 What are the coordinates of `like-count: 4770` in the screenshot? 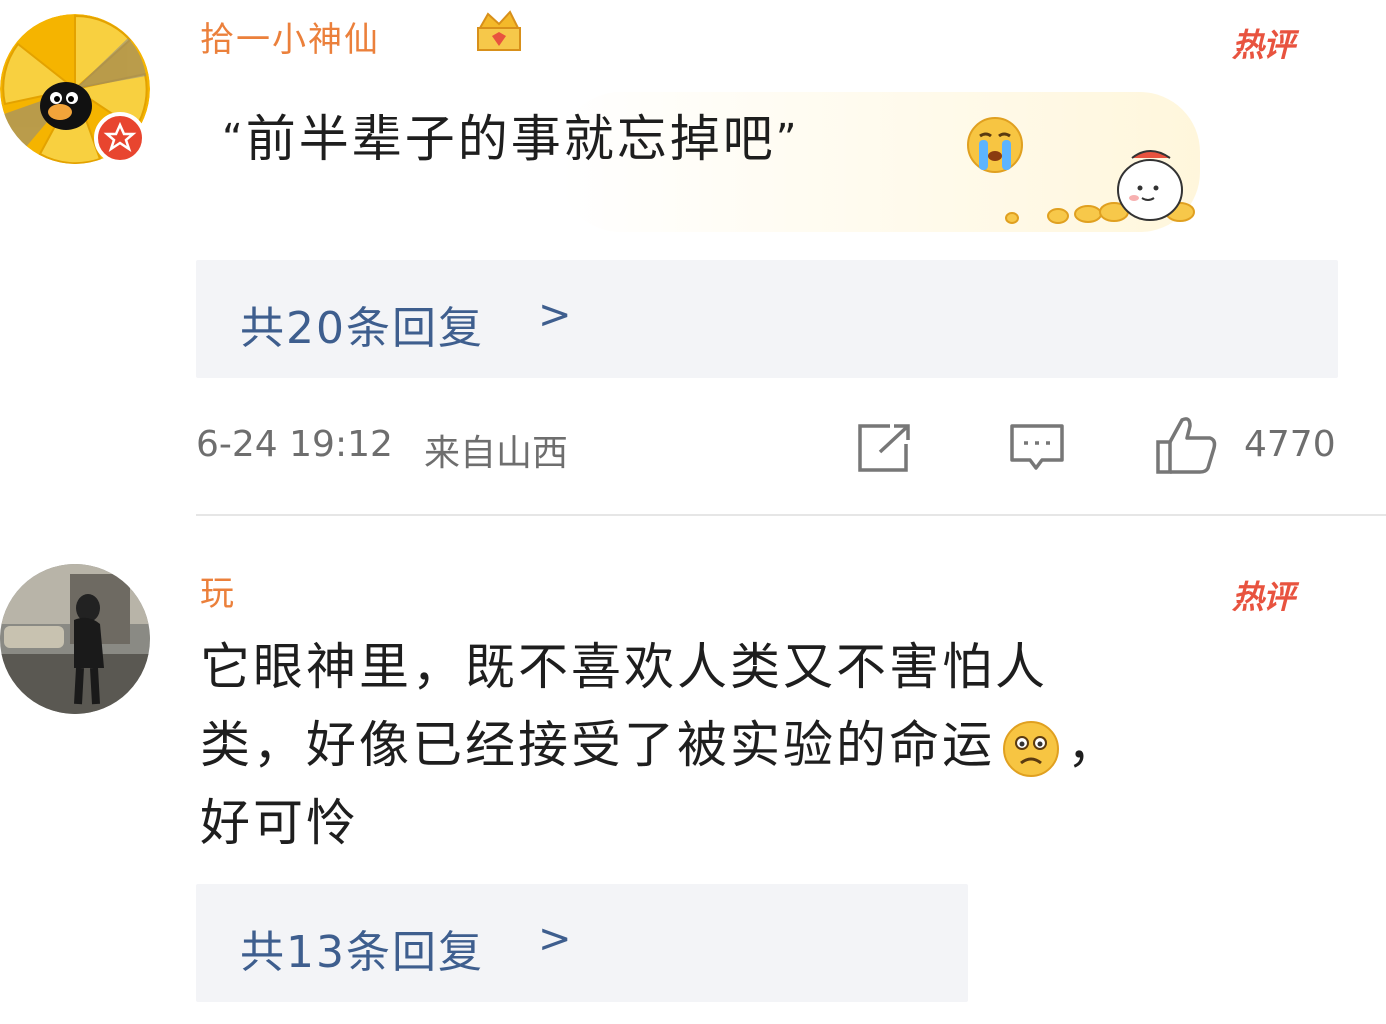 It's located at (1290, 444).